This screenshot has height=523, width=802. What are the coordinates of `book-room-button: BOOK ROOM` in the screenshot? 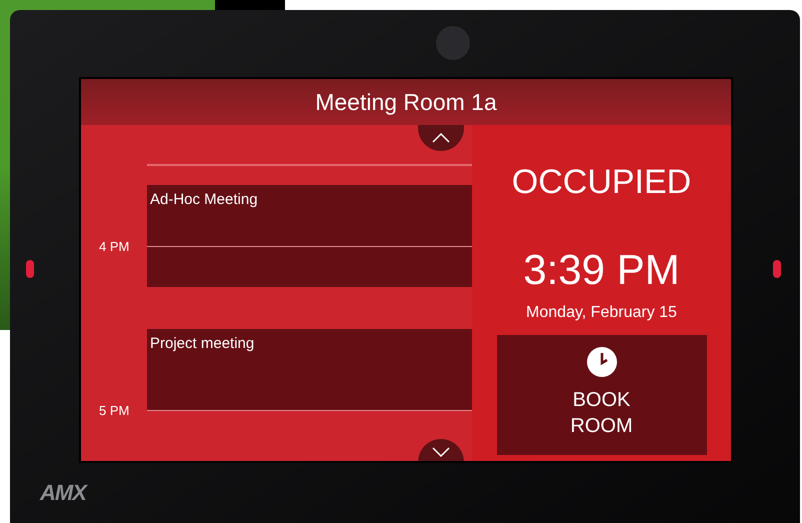 It's located at (601, 395).